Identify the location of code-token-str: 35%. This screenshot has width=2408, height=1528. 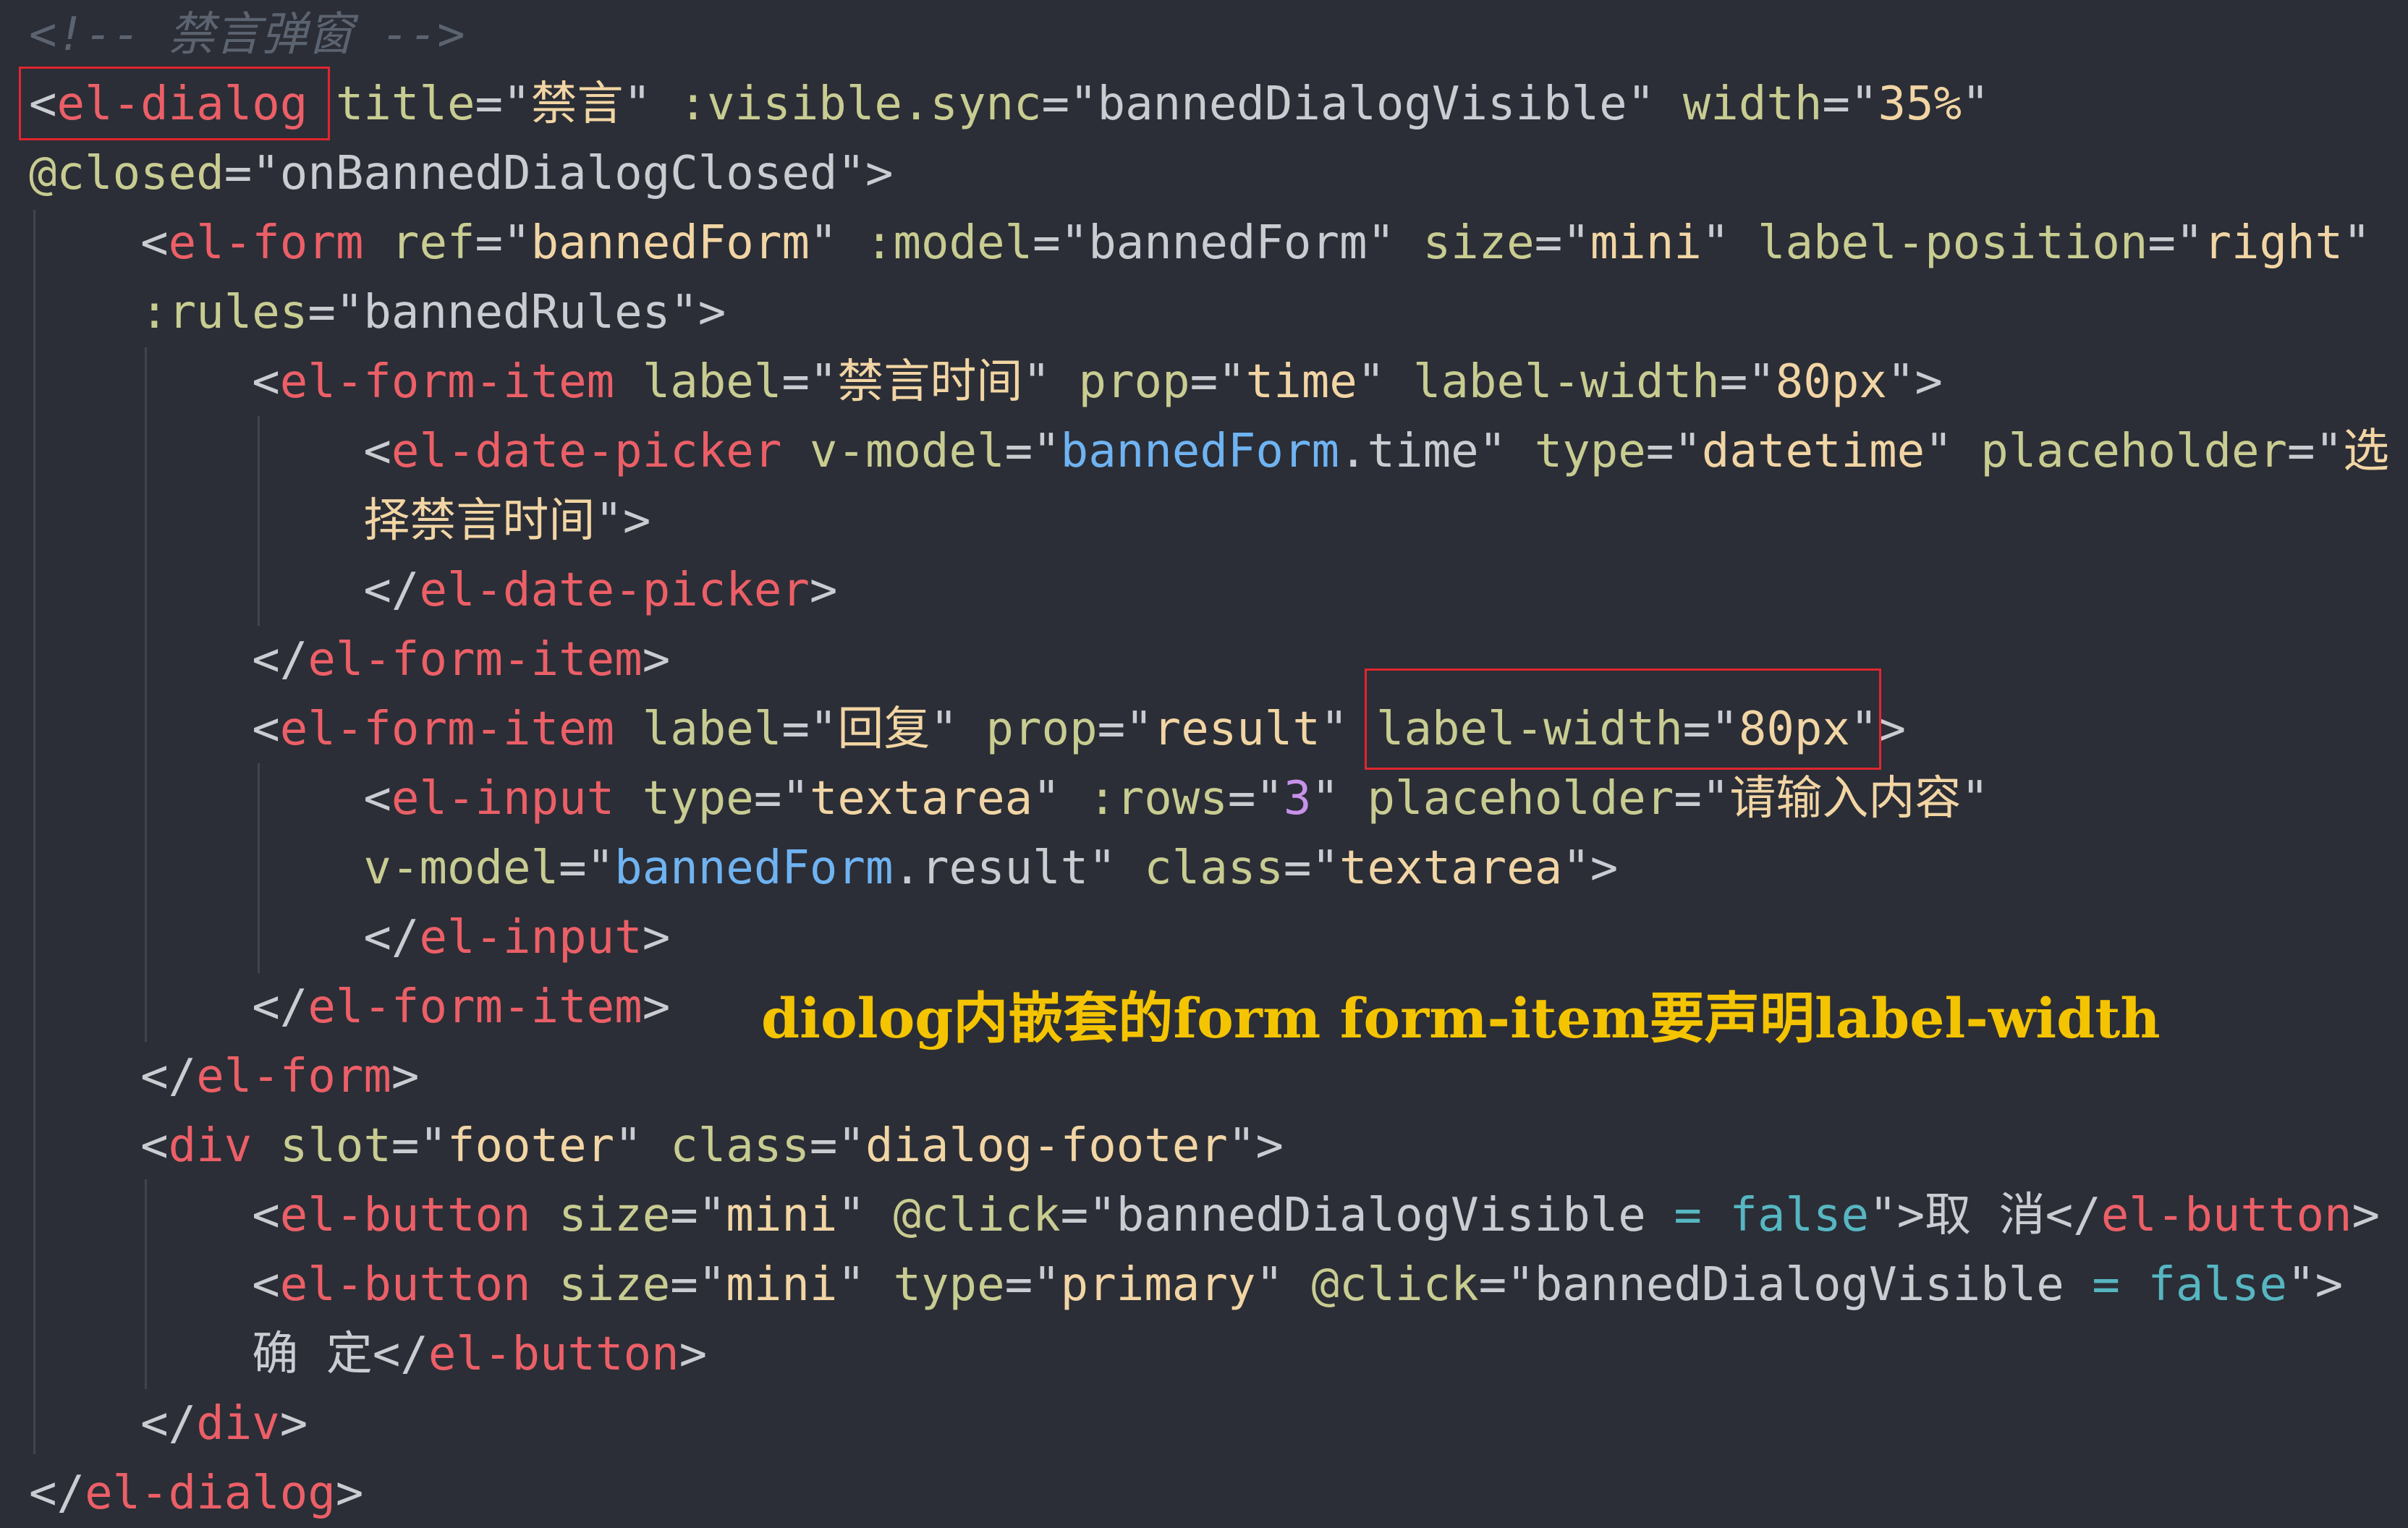
(1920, 104).